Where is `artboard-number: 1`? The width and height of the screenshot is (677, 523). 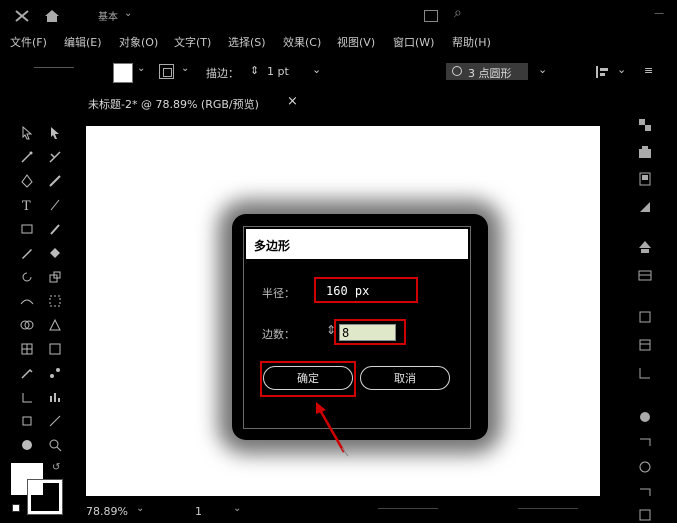
artboard-number: 1 is located at coordinates (198, 511).